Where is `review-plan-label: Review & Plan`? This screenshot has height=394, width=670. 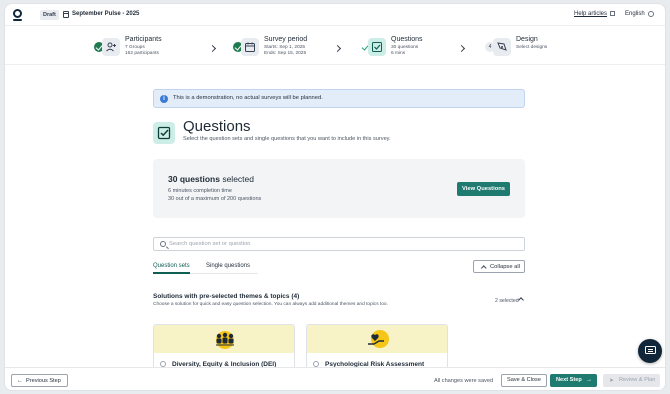 review-plan-label: Review & Plan is located at coordinates (637, 380).